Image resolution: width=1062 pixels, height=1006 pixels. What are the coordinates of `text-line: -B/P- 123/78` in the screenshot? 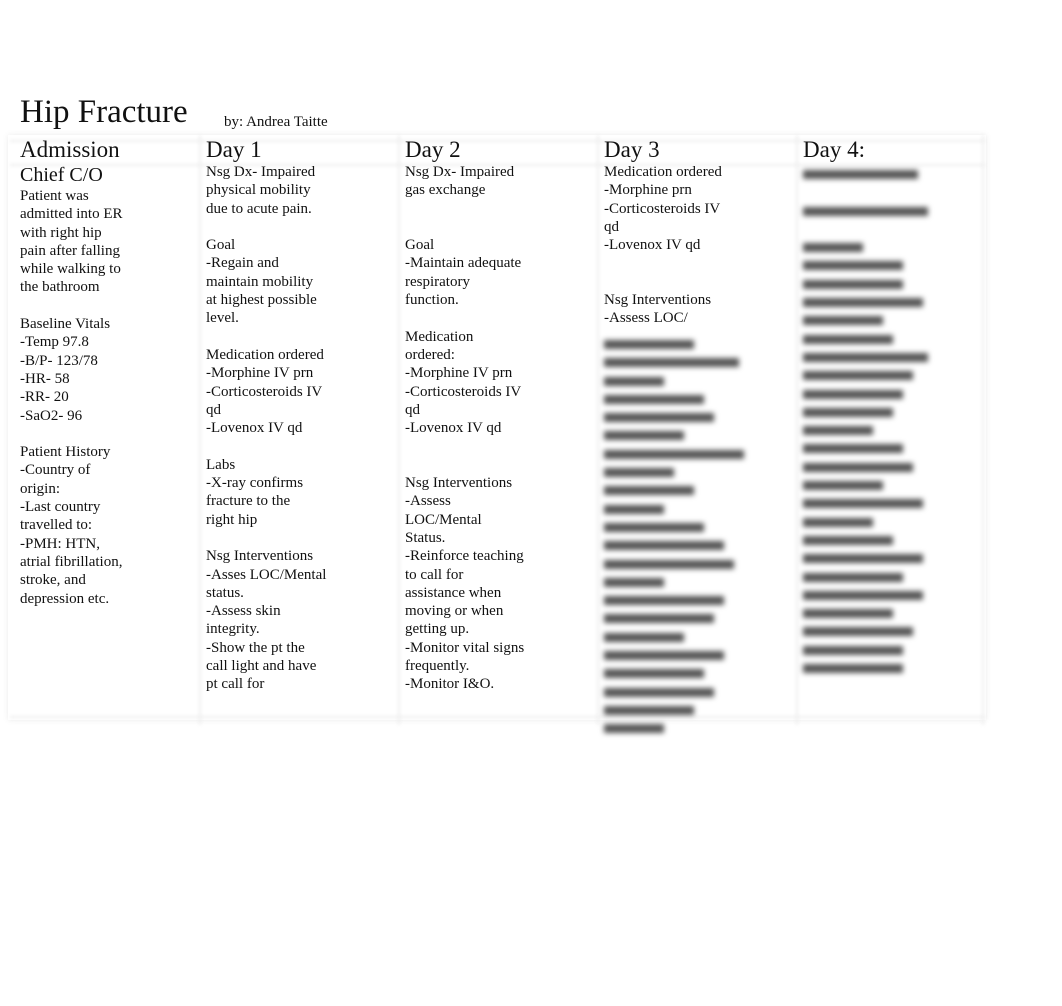 It's located at (59, 360).